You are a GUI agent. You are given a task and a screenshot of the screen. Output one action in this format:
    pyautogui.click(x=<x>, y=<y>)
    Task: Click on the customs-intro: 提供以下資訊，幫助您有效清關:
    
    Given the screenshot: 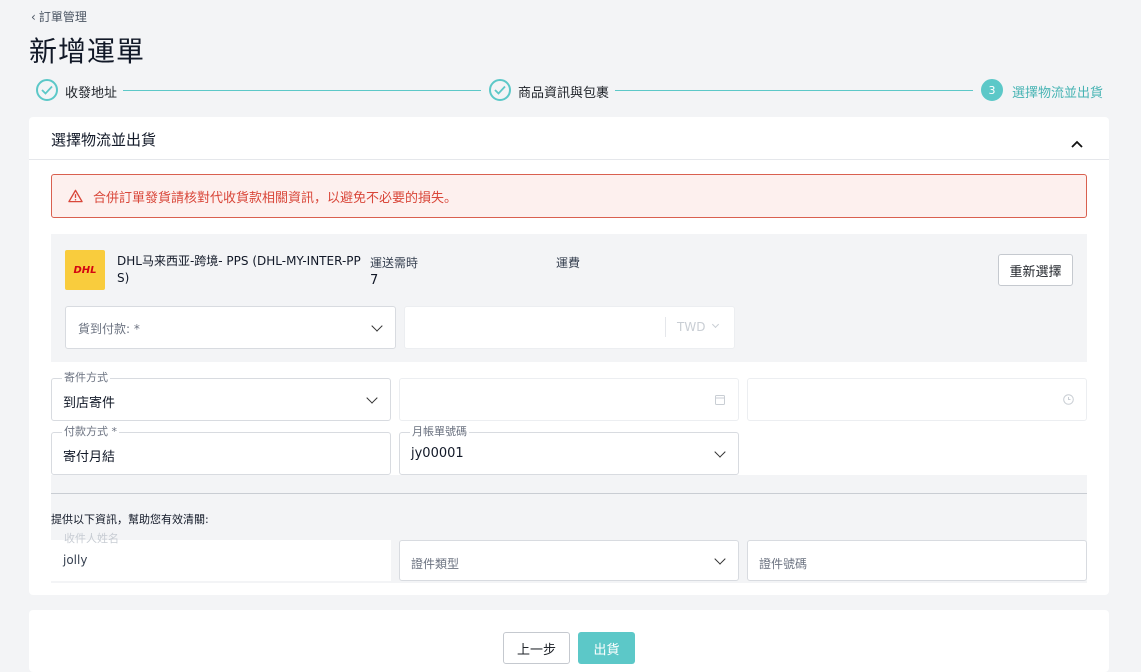 What is the action you would take?
    pyautogui.click(x=130, y=519)
    